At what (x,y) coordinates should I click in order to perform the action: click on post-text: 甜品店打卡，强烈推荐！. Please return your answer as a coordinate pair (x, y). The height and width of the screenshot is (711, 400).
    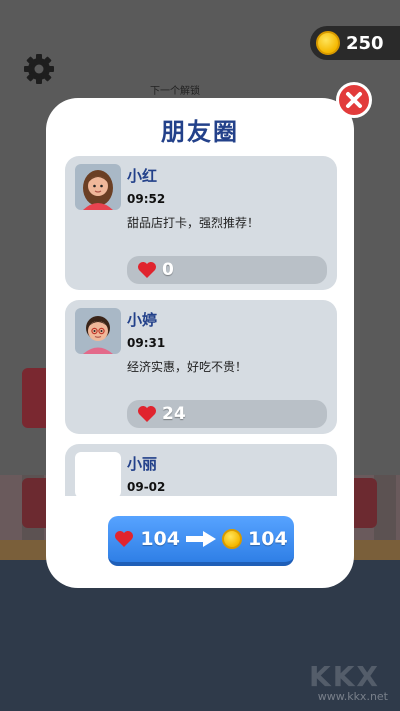
    Looking at the image, I should click on (193, 223).